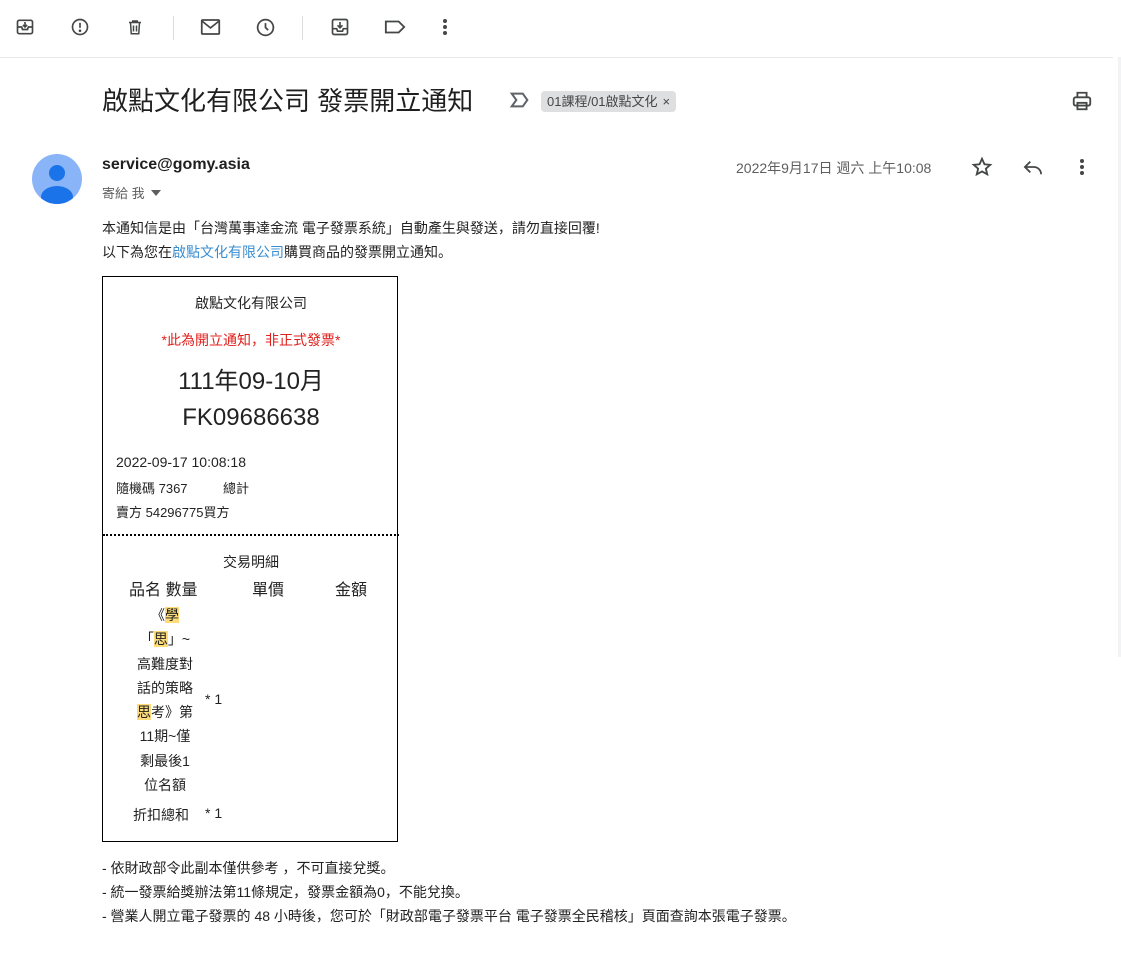 This screenshot has height=968, width=1121. Describe the element at coordinates (25, 27) in the screenshot. I see `archive-icon` at that location.